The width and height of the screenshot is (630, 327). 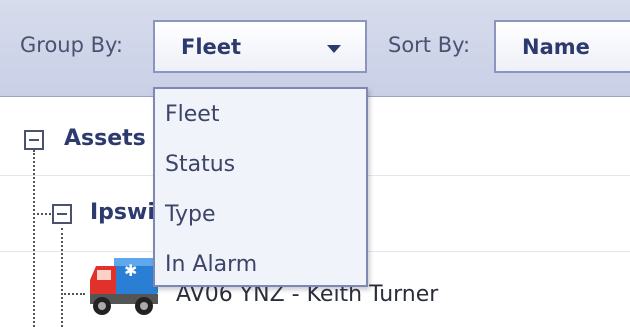 What do you see at coordinates (429, 45) in the screenshot?
I see `sort-by-label: Sort By:` at bounding box center [429, 45].